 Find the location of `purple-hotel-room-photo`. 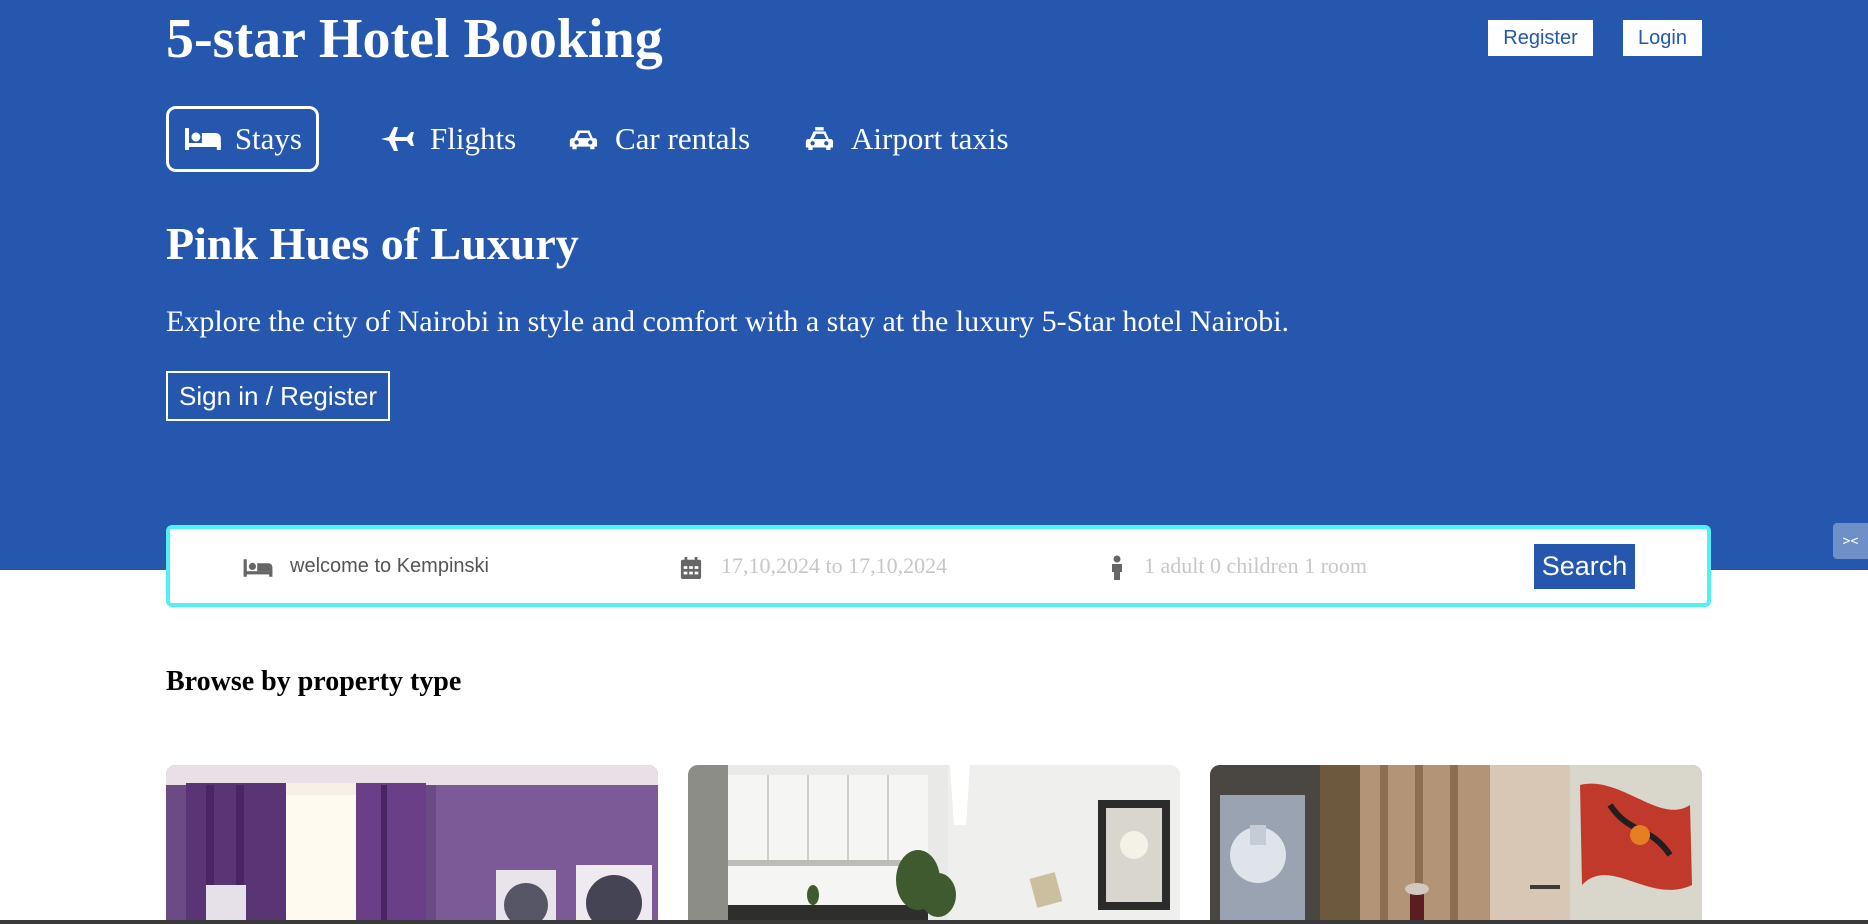

purple-hotel-room-photo is located at coordinates (412, 844).